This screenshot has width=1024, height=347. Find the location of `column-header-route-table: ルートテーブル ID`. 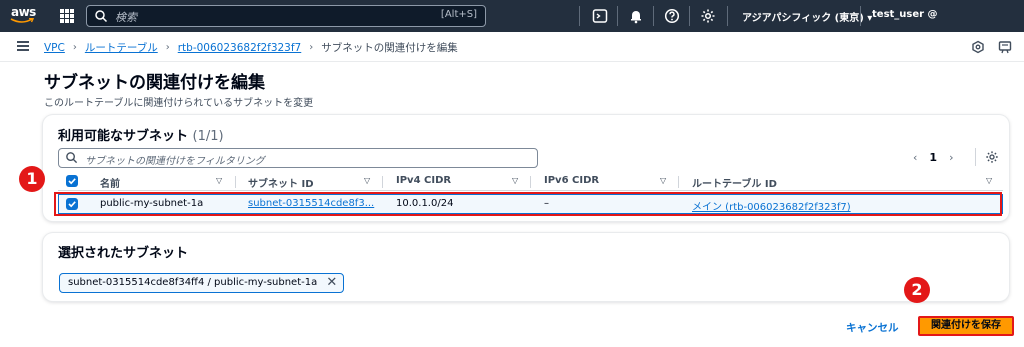

column-header-route-table: ルートテーブル ID is located at coordinates (734, 182).